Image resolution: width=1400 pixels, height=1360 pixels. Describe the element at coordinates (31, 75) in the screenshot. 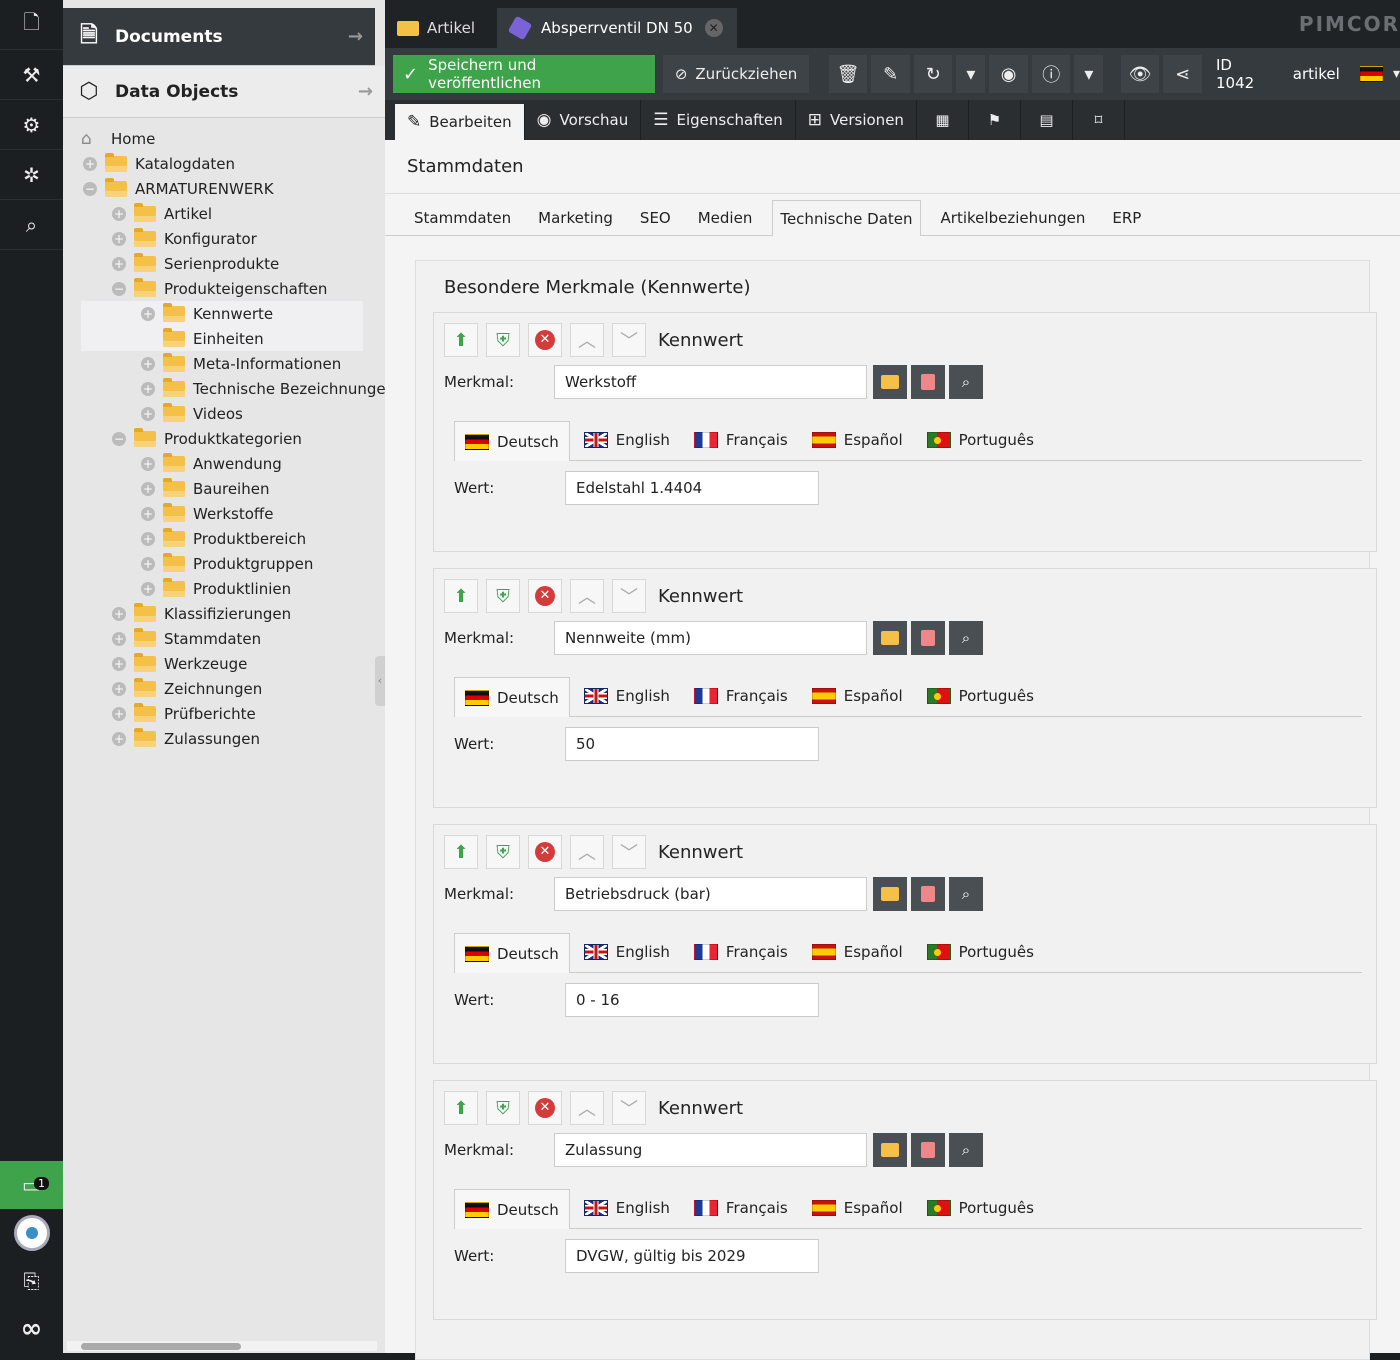

I see `wrench-icon: ⚒` at that location.